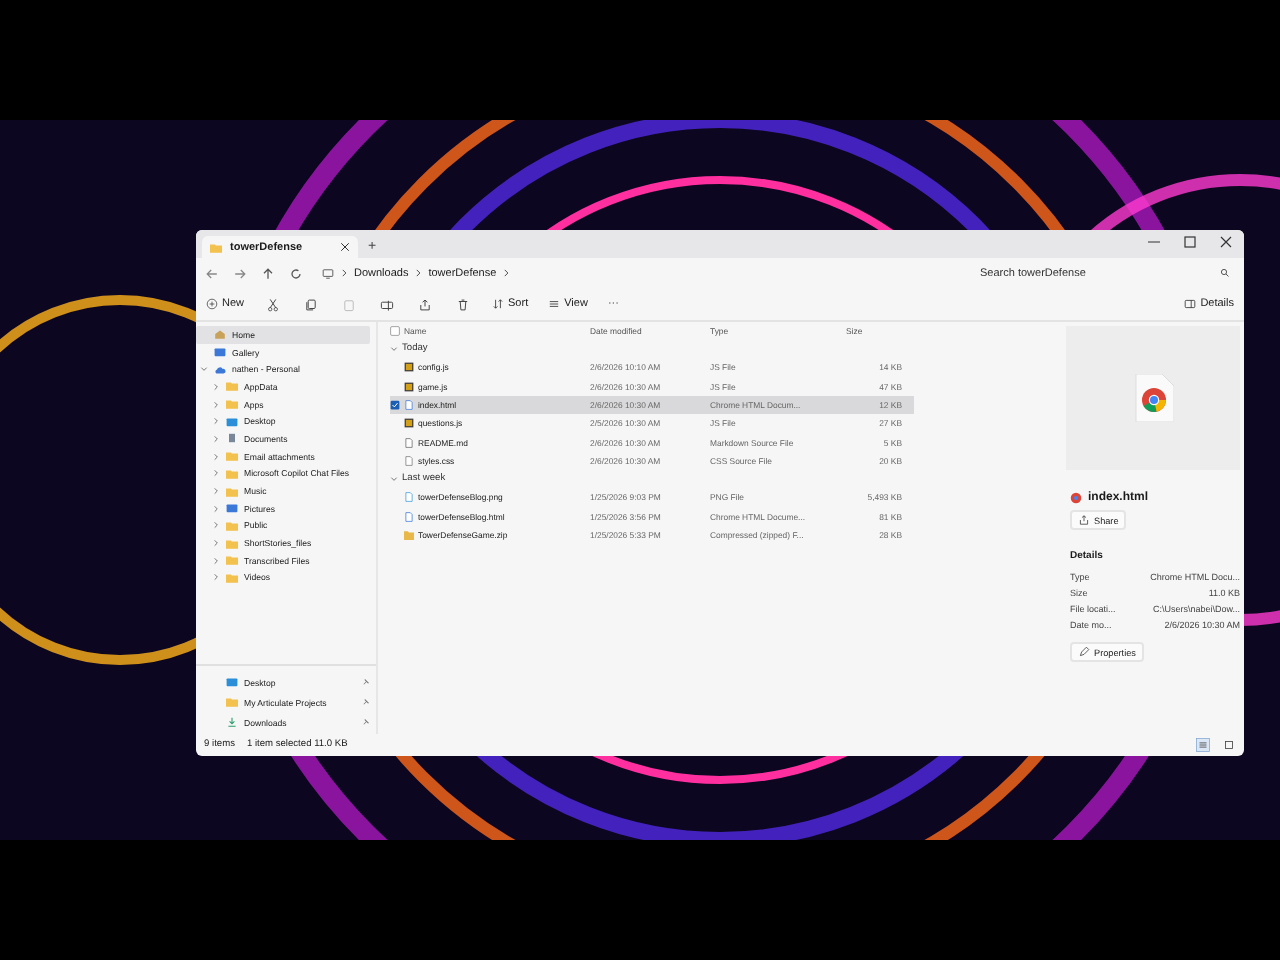 The image size is (1280, 960). I want to click on trash-icon, so click(463, 304).